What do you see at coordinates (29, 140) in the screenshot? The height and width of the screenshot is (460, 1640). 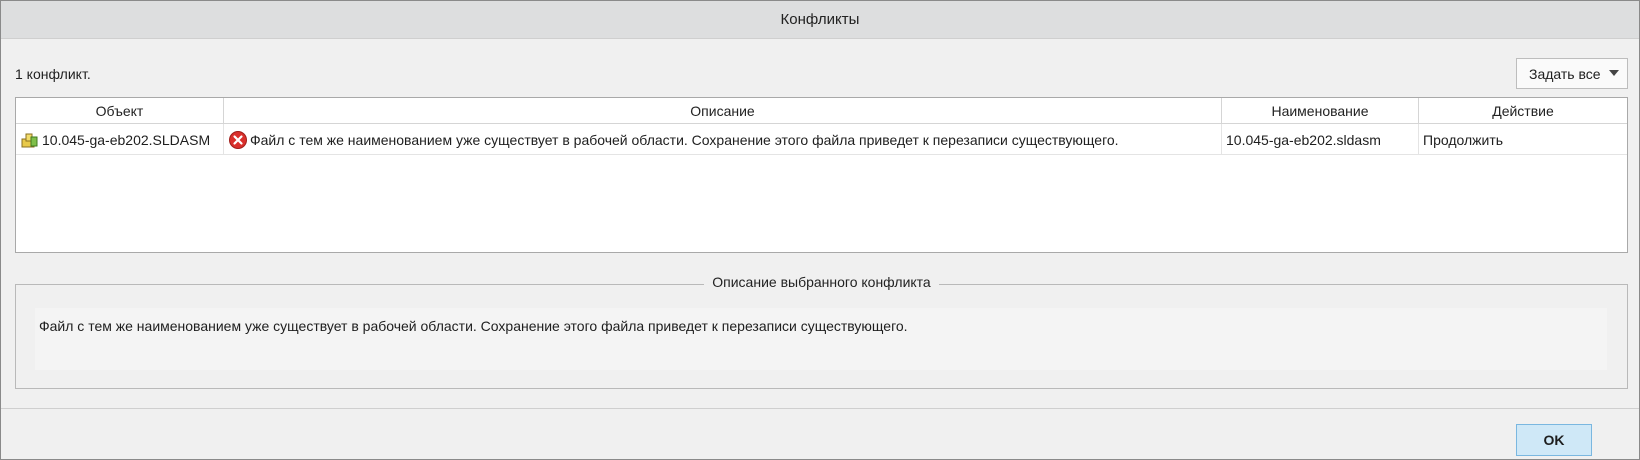 I see `assembly-icon` at bounding box center [29, 140].